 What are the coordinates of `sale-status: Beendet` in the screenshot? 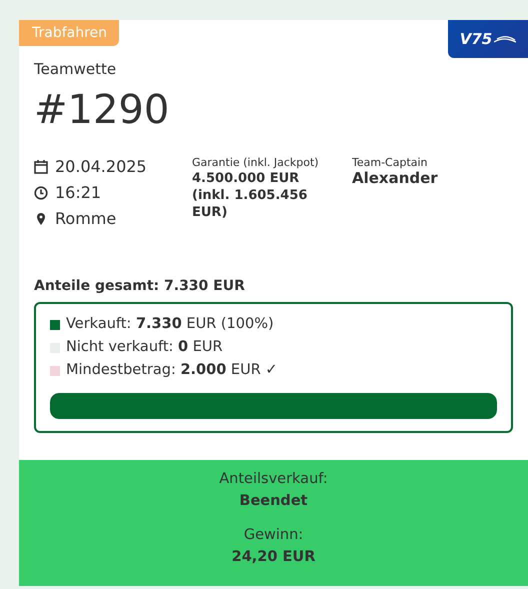 It's located at (273, 501).